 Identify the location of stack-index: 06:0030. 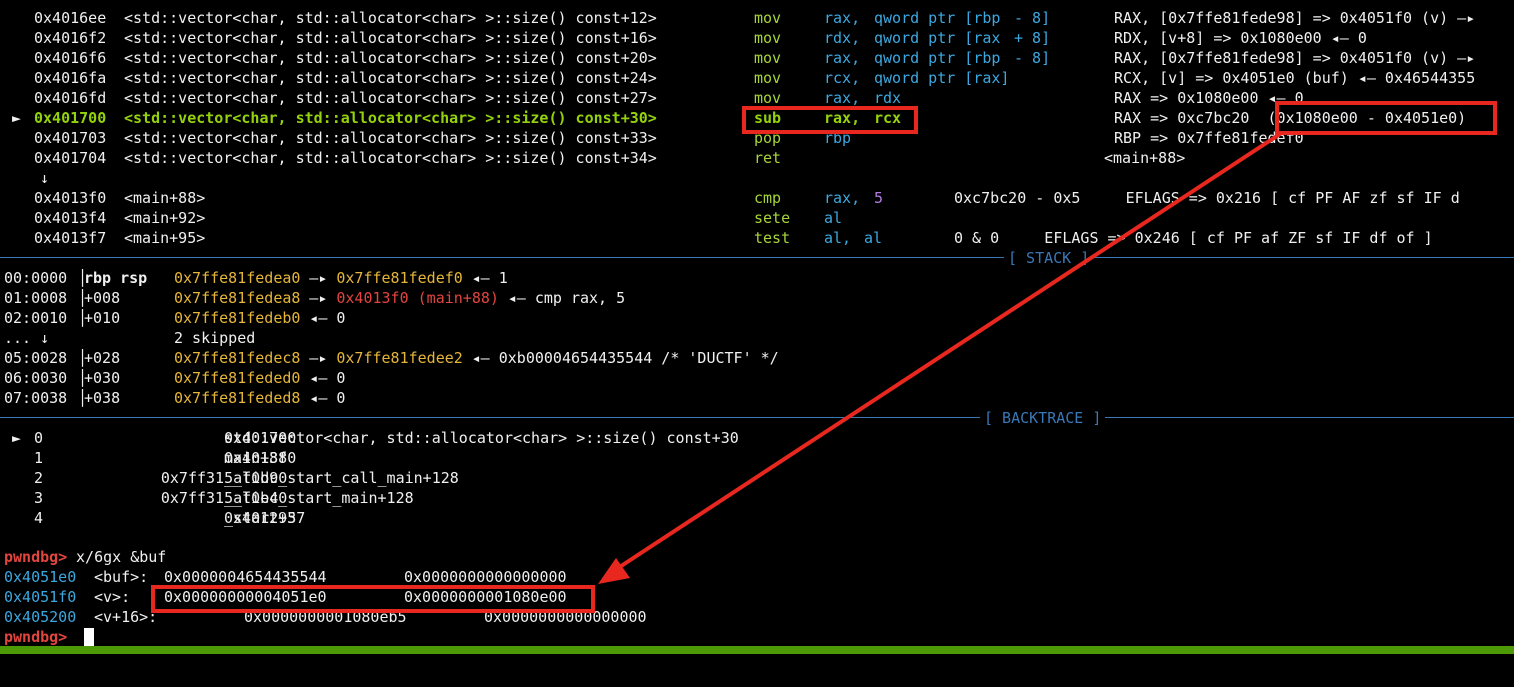
(36, 378).